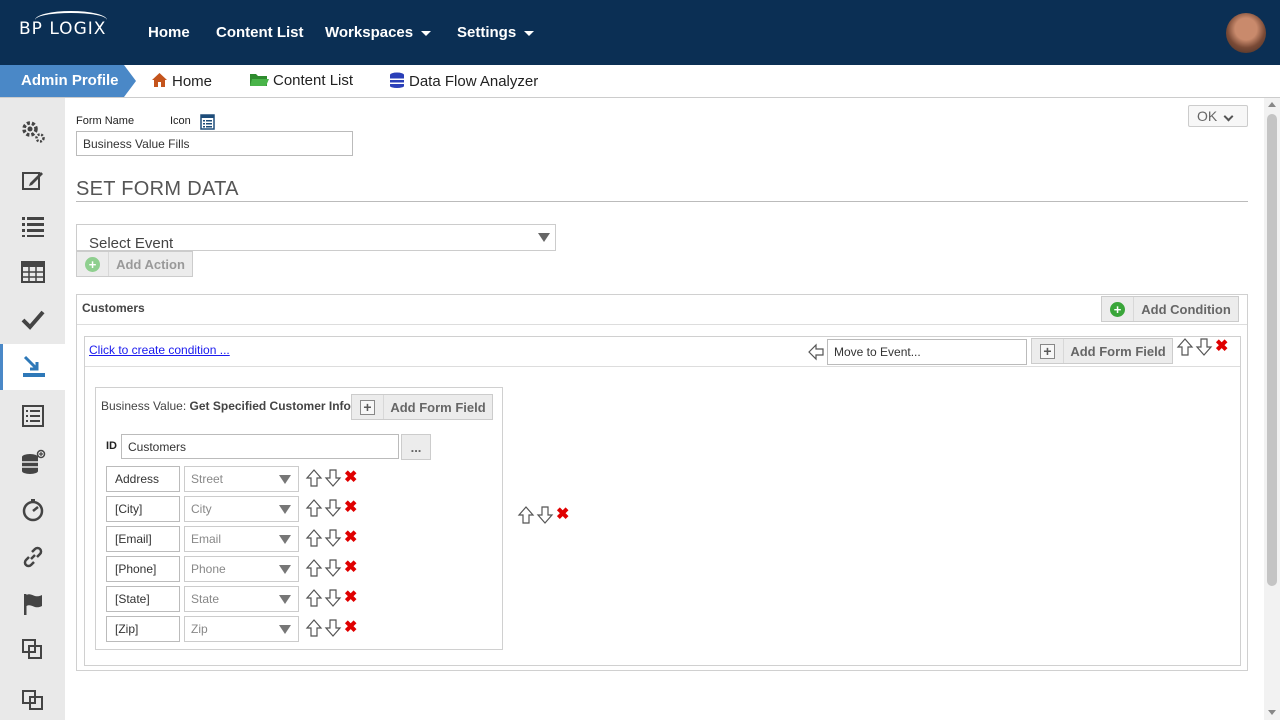 The width and height of the screenshot is (1280, 720). What do you see at coordinates (68, 81) in the screenshot?
I see `breadcrumb-admin-profile: Admin Profile` at bounding box center [68, 81].